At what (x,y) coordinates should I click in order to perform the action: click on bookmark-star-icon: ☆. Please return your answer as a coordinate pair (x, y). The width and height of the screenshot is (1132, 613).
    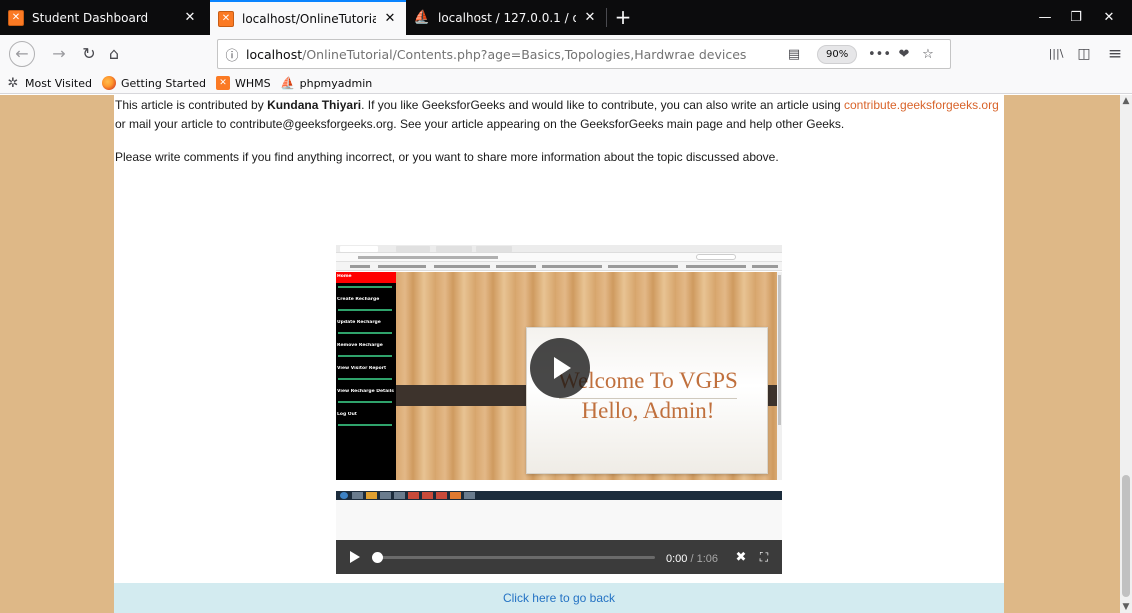
    Looking at the image, I should click on (928, 55).